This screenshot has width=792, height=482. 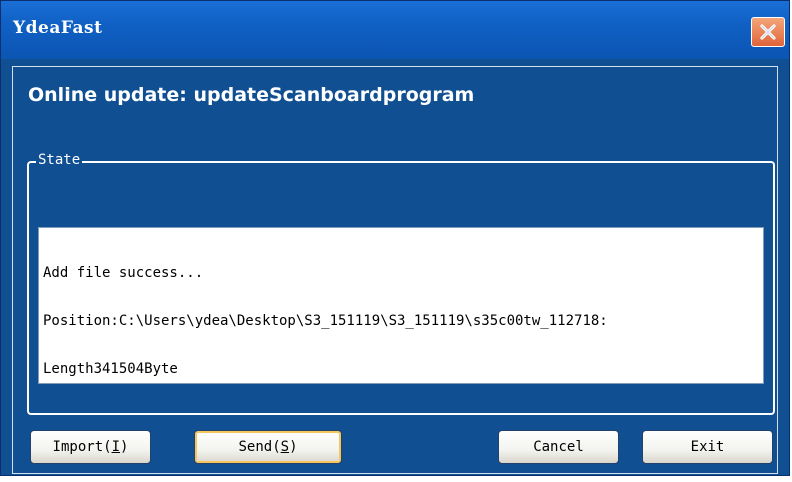 I want to click on exit-button: Exit, so click(x=707, y=447).